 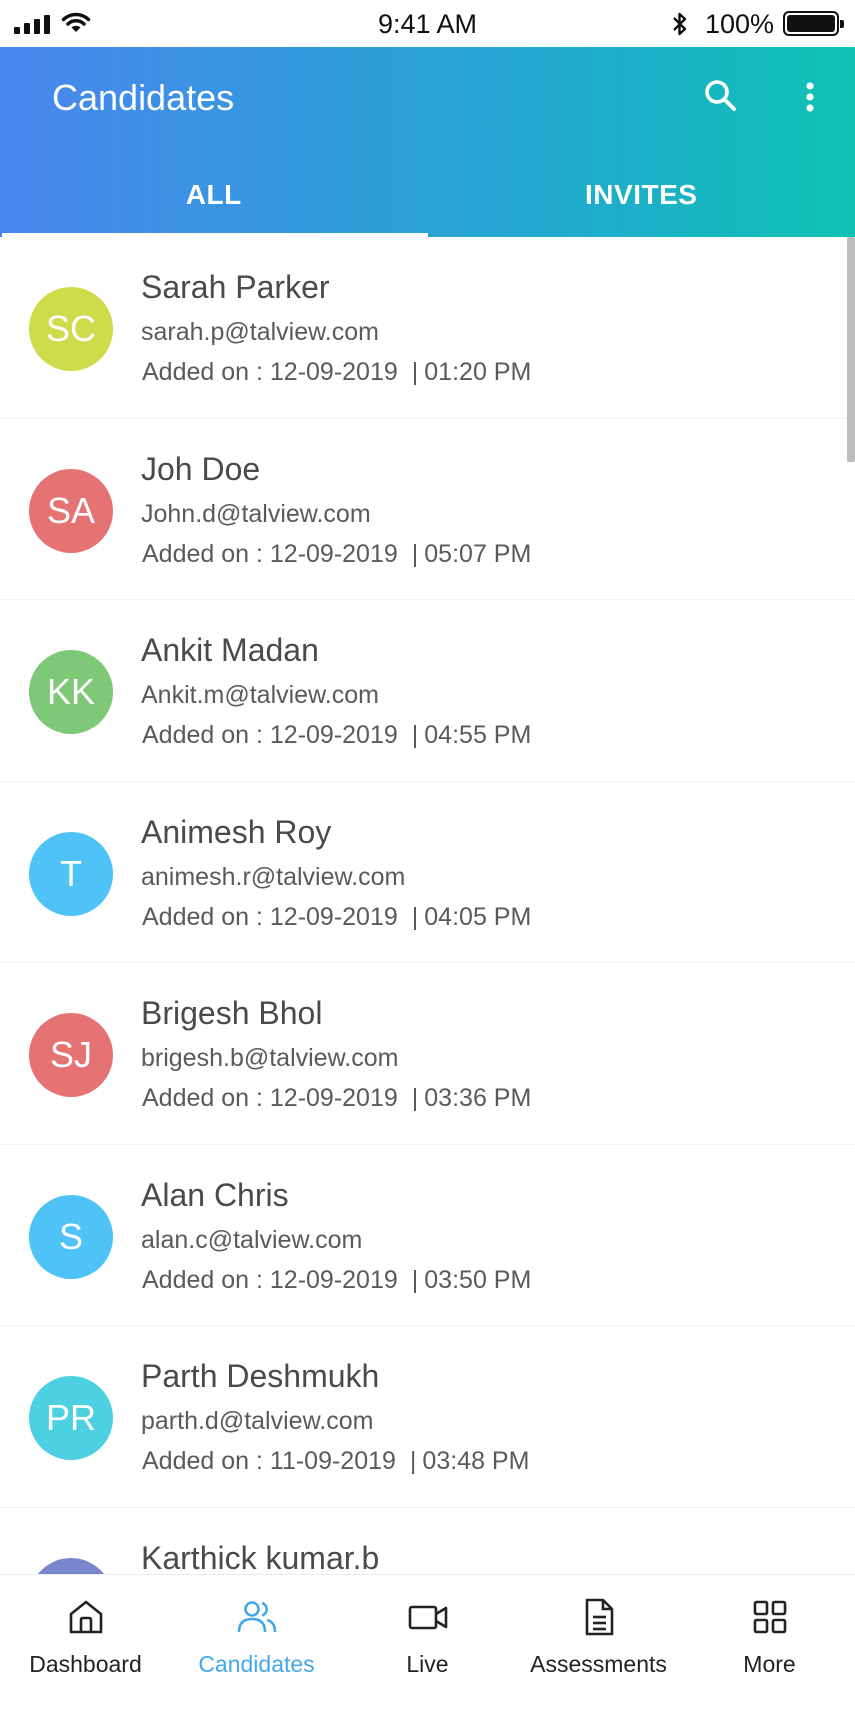 I want to click on candidate-added: Added on : 12-09-2019 | 04:55 PM, so click(x=337, y=735).